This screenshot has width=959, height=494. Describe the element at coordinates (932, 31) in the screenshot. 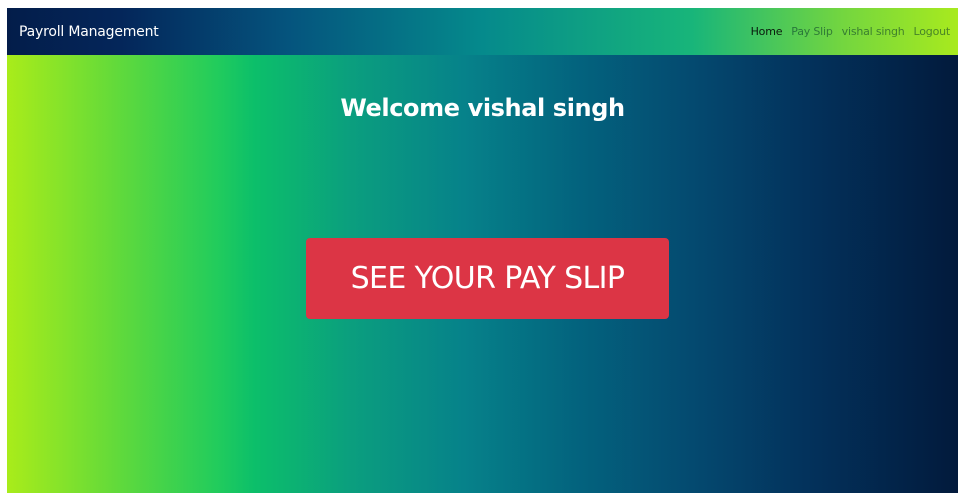

I see `nav-link-logout: Logout` at that location.